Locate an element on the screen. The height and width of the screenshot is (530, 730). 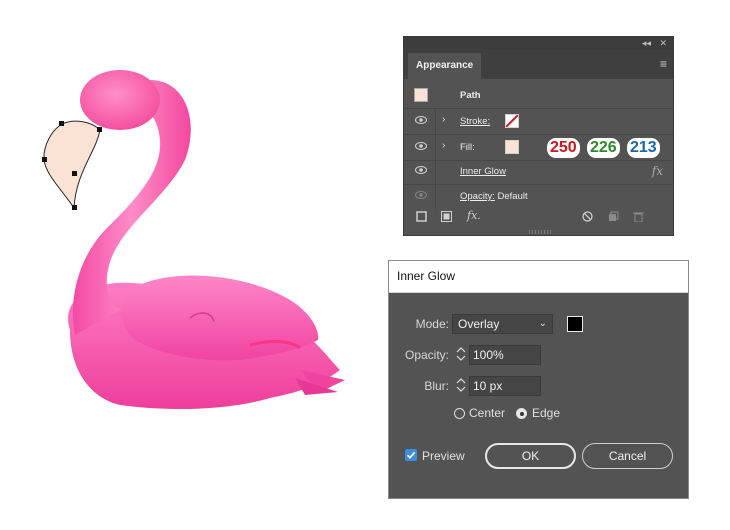
rgb-green-value: 226 is located at coordinates (603, 148).